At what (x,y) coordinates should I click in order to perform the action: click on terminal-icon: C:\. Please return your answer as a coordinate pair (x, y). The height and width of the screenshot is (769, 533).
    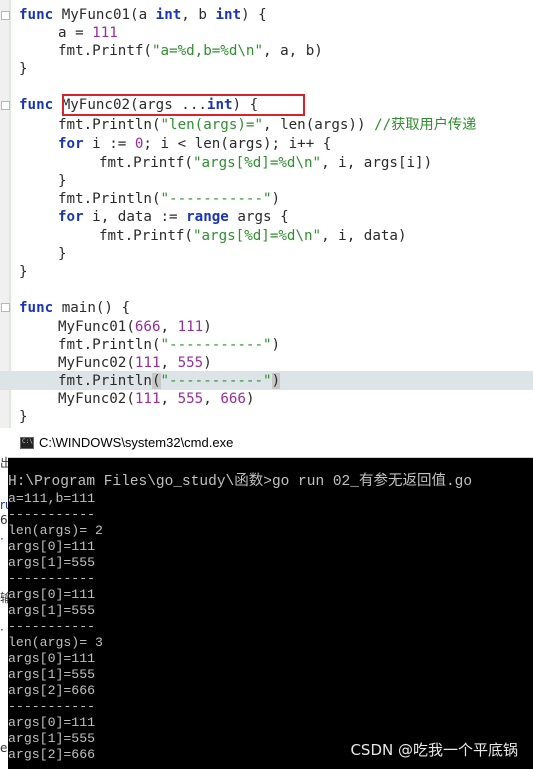
    Looking at the image, I should click on (27, 443).